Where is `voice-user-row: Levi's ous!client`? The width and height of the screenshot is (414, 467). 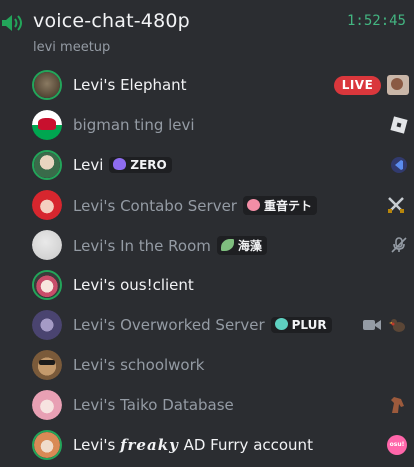
voice-user-row: Levi's ous!client is located at coordinates (207, 285).